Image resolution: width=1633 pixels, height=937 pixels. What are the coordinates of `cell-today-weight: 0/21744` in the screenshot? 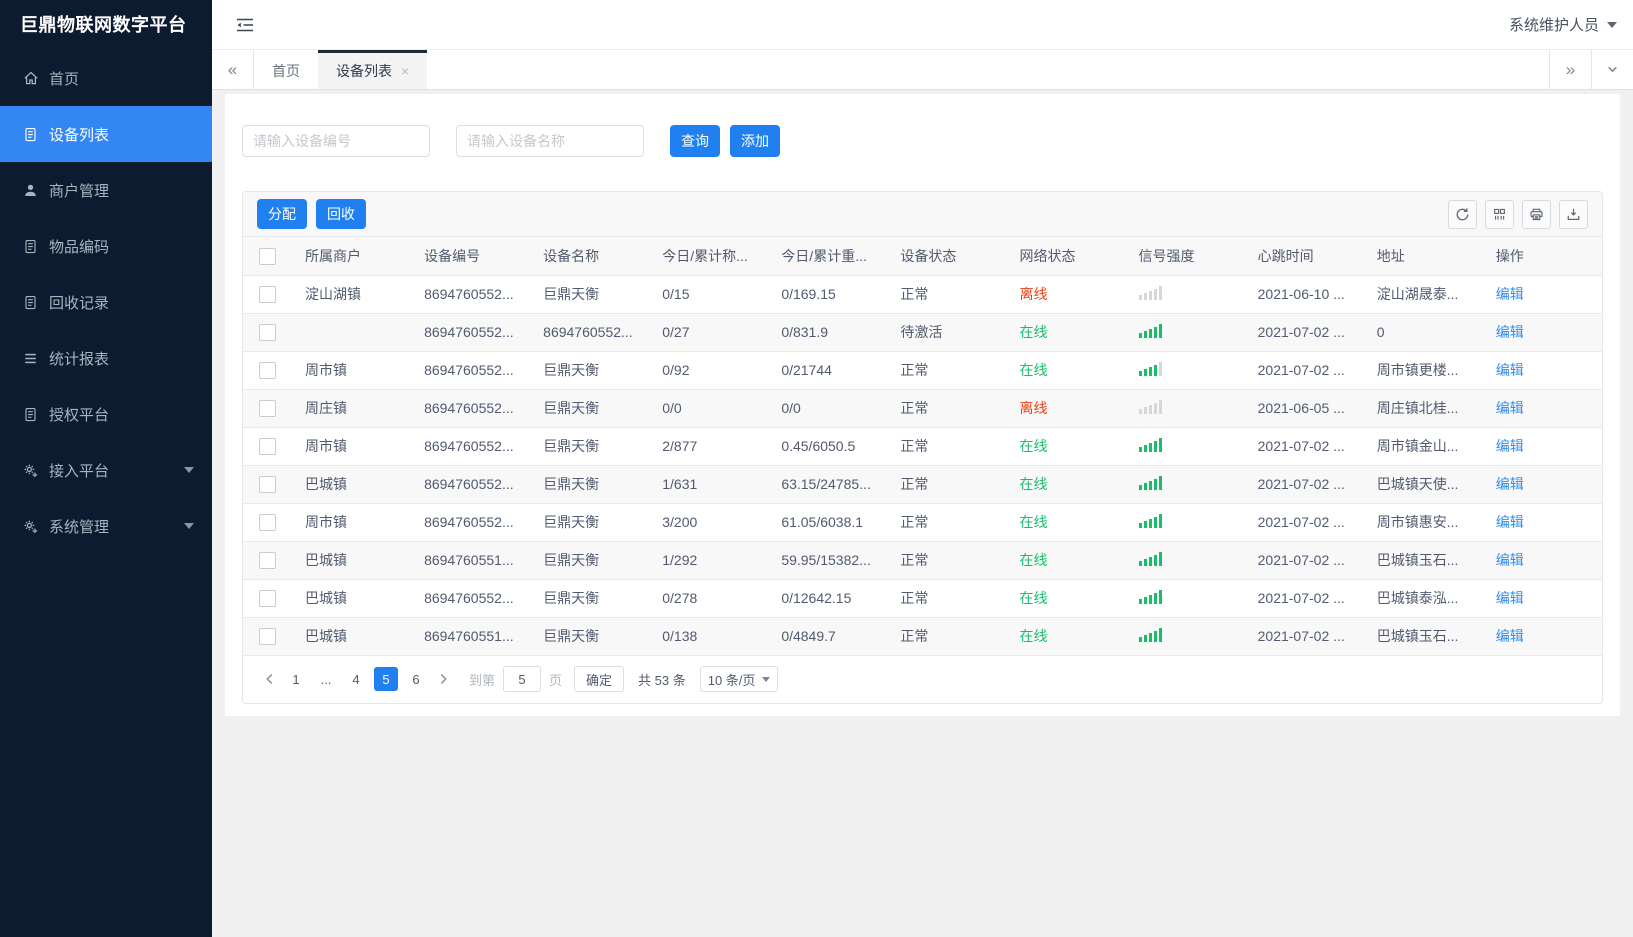 It's located at (828, 370).